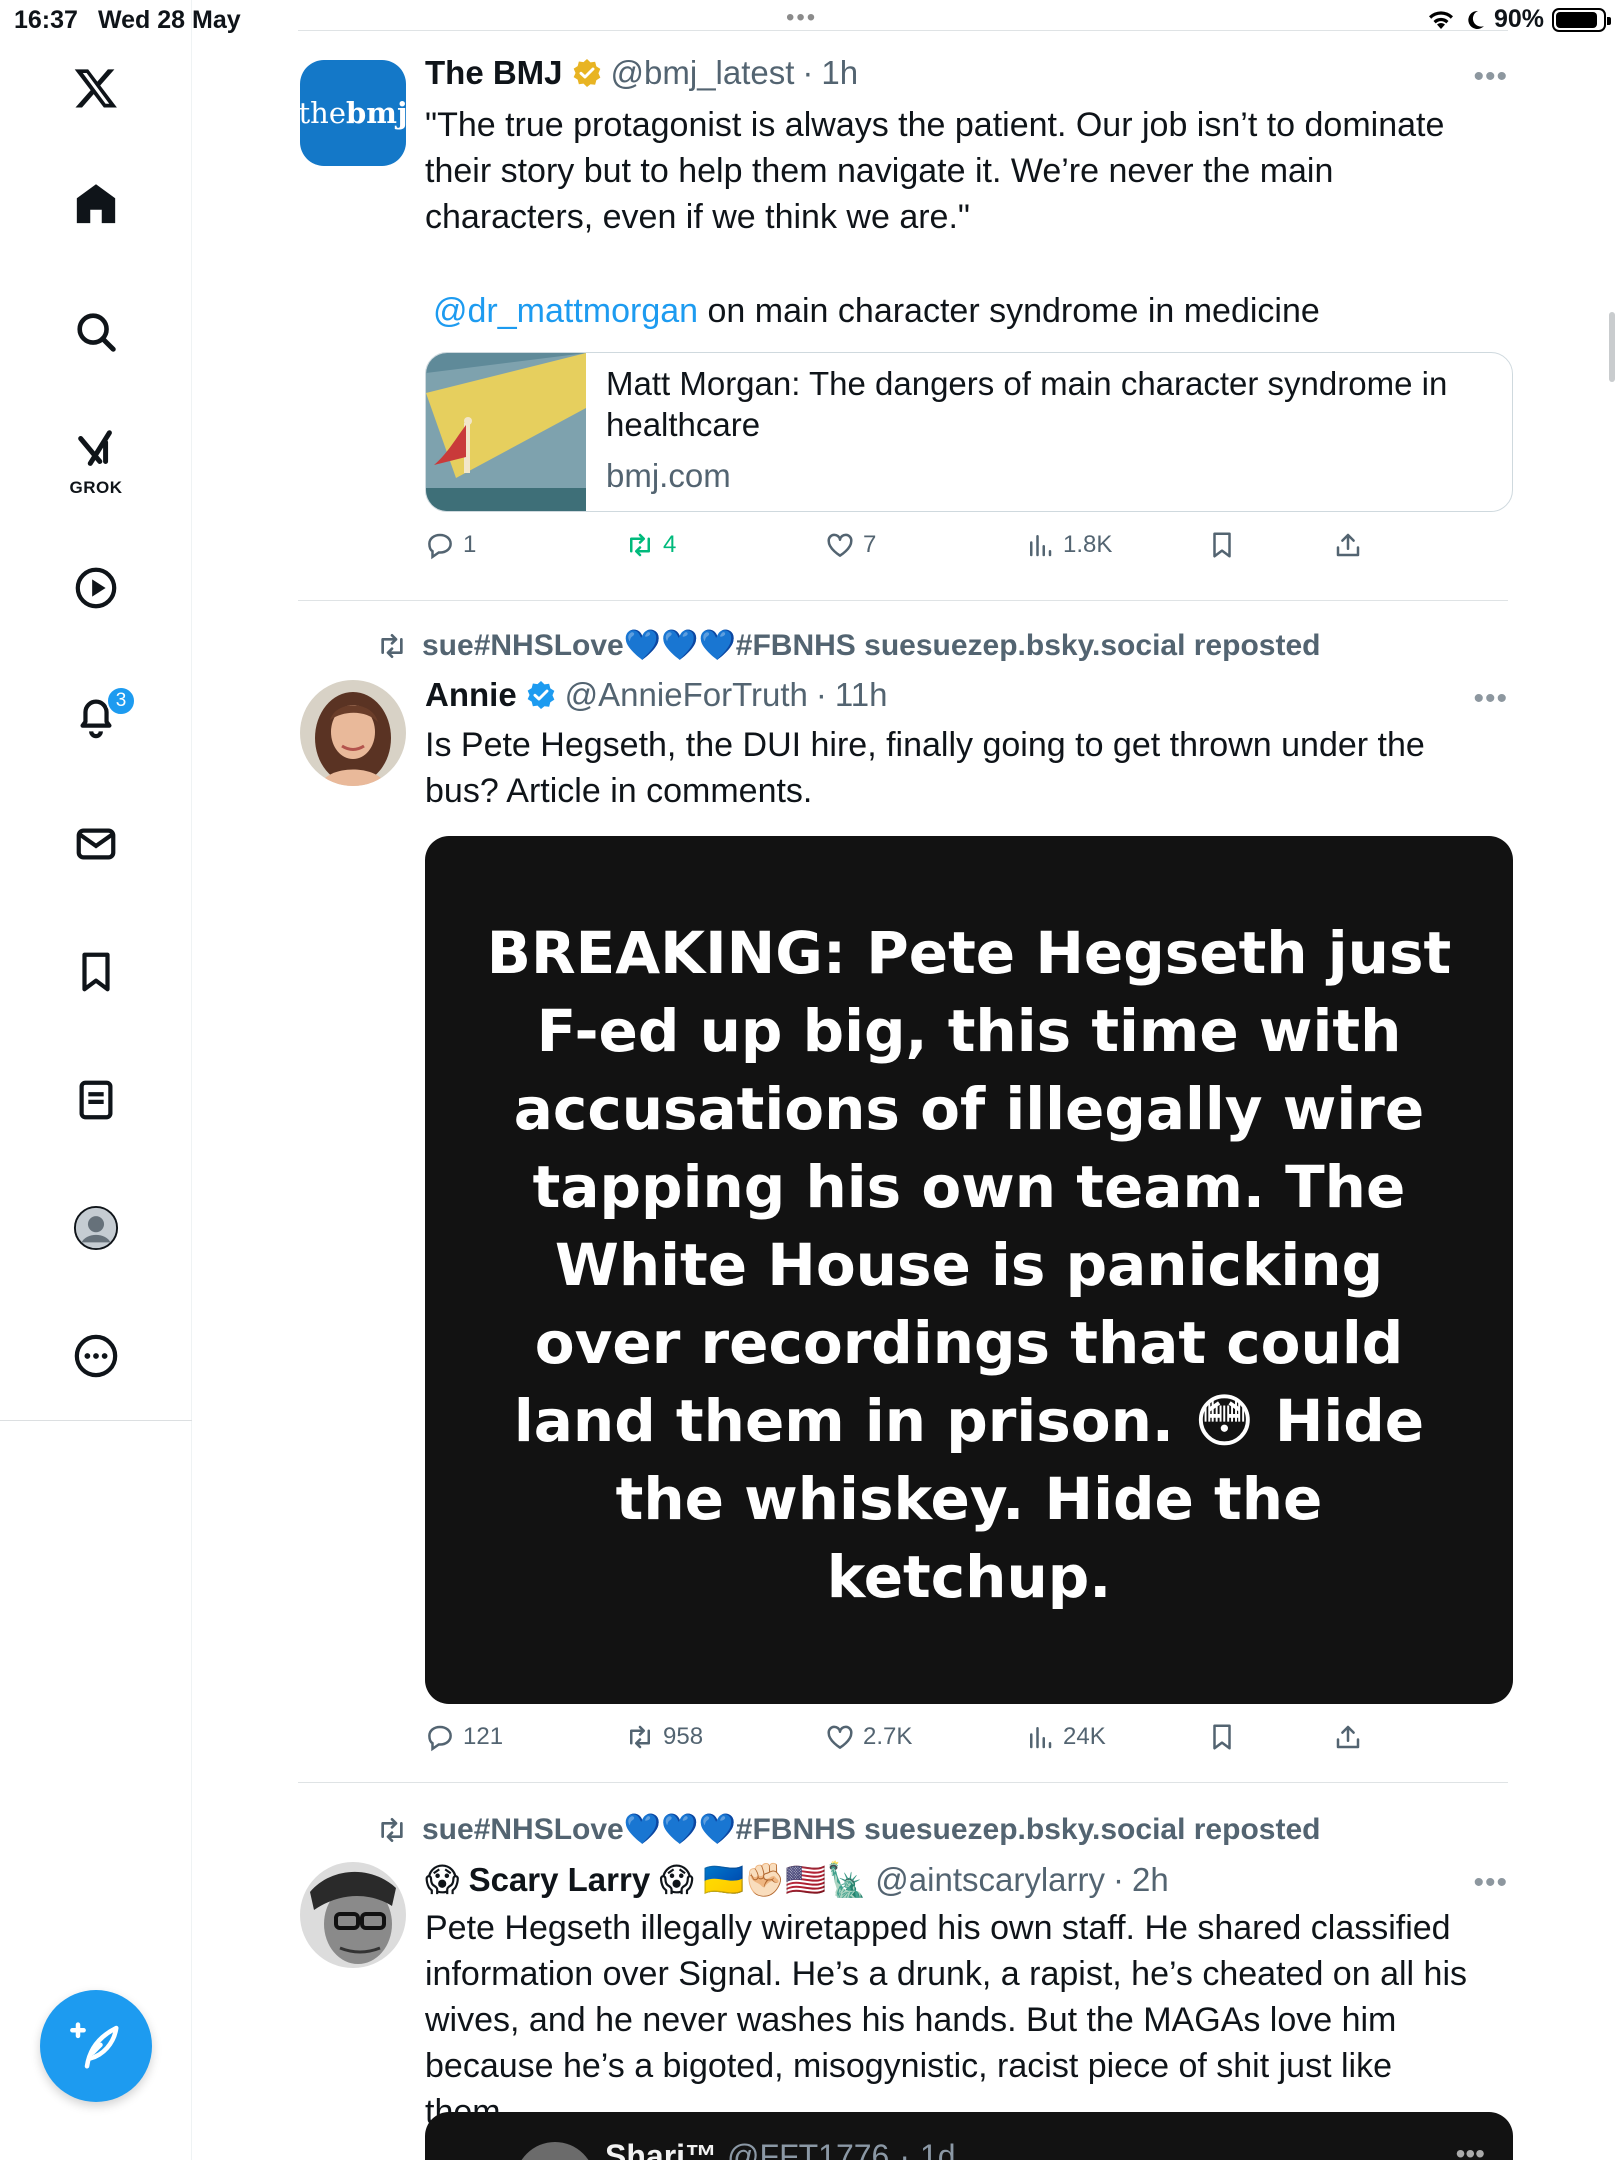  I want to click on annie-avatar, so click(353, 733).